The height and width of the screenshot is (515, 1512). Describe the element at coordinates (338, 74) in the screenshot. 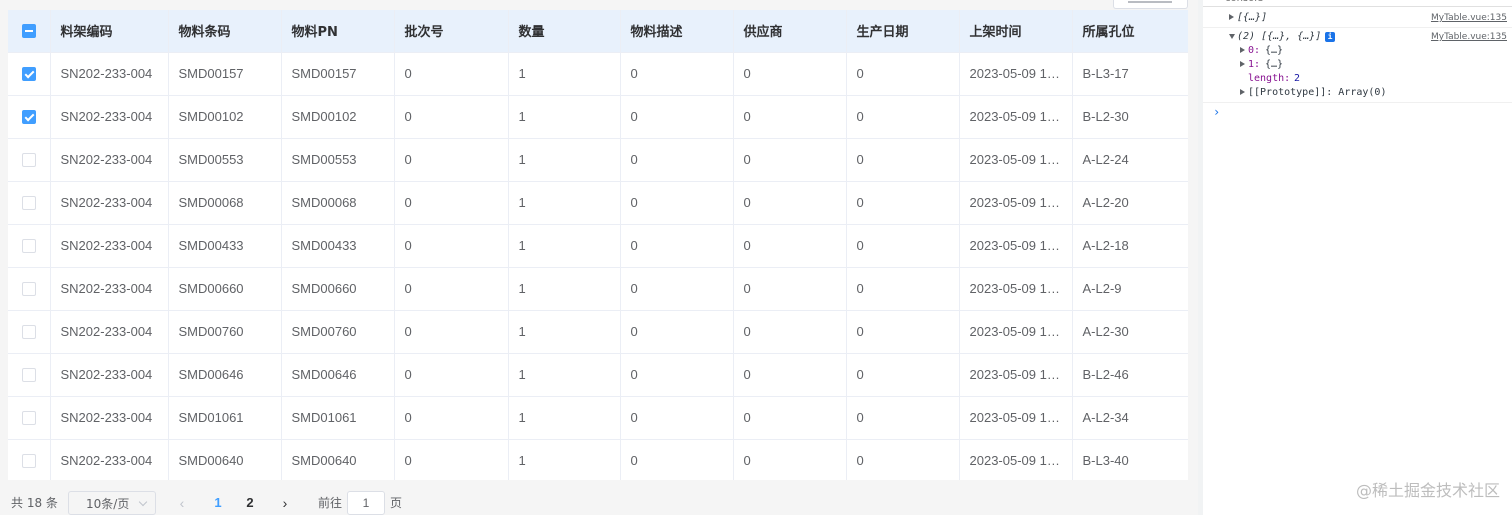

I see `table-cell: SMD00157` at that location.